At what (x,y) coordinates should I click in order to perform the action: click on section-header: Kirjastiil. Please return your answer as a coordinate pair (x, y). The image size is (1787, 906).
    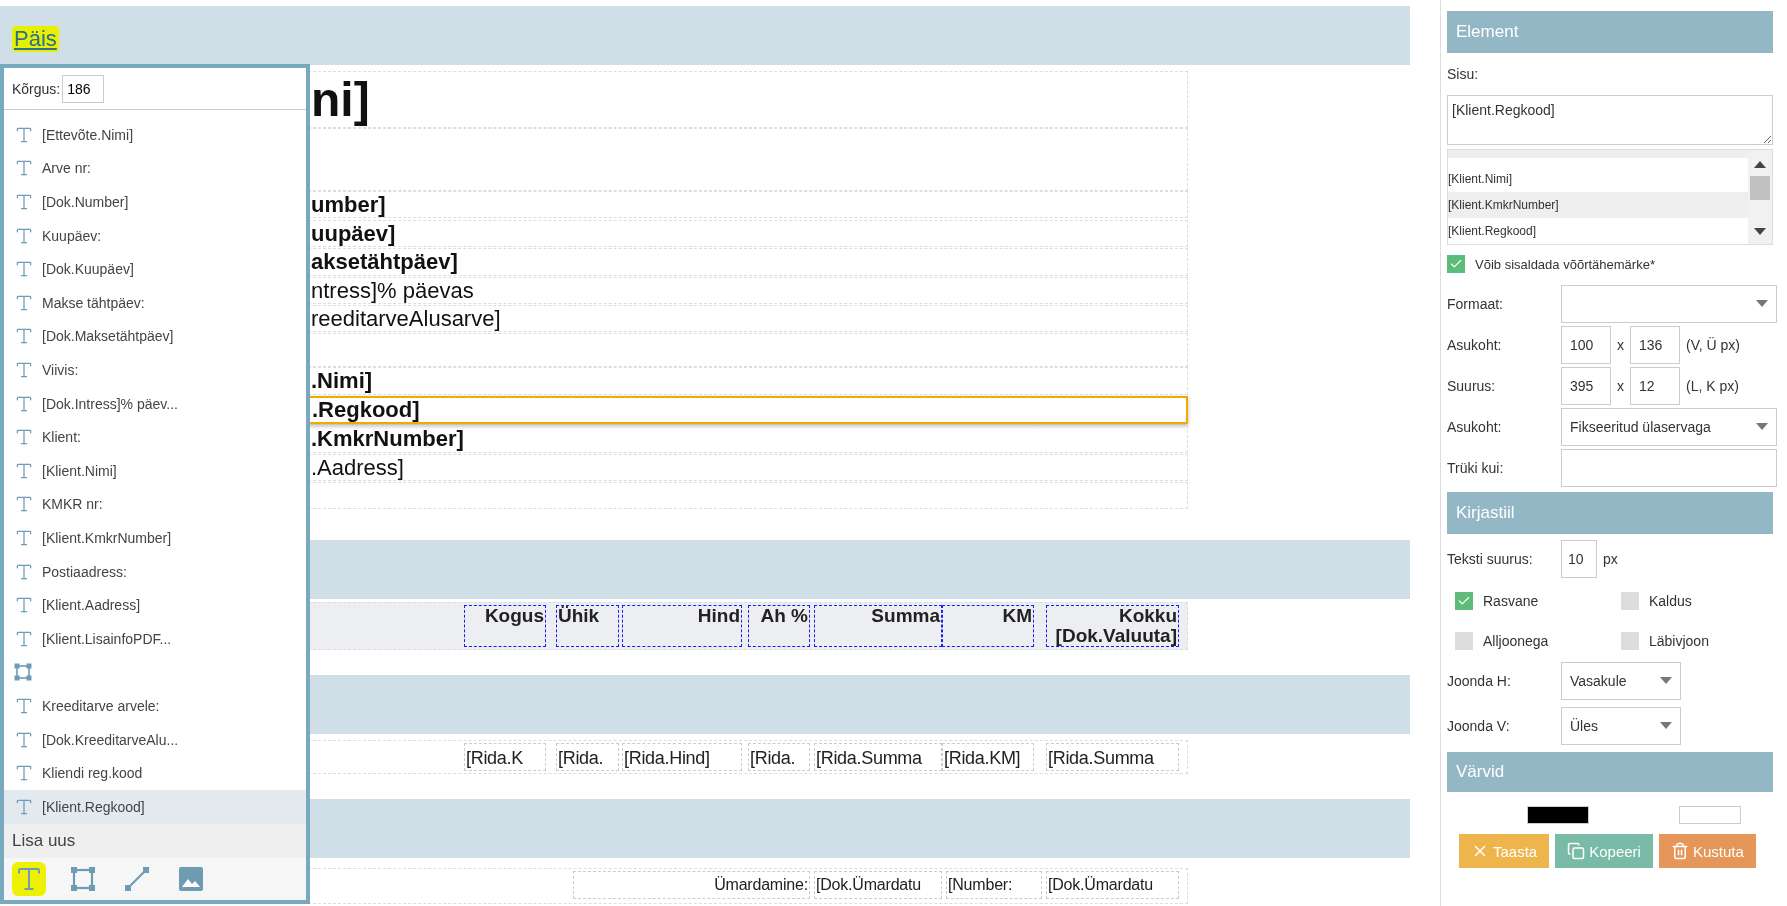
    Looking at the image, I should click on (1610, 513).